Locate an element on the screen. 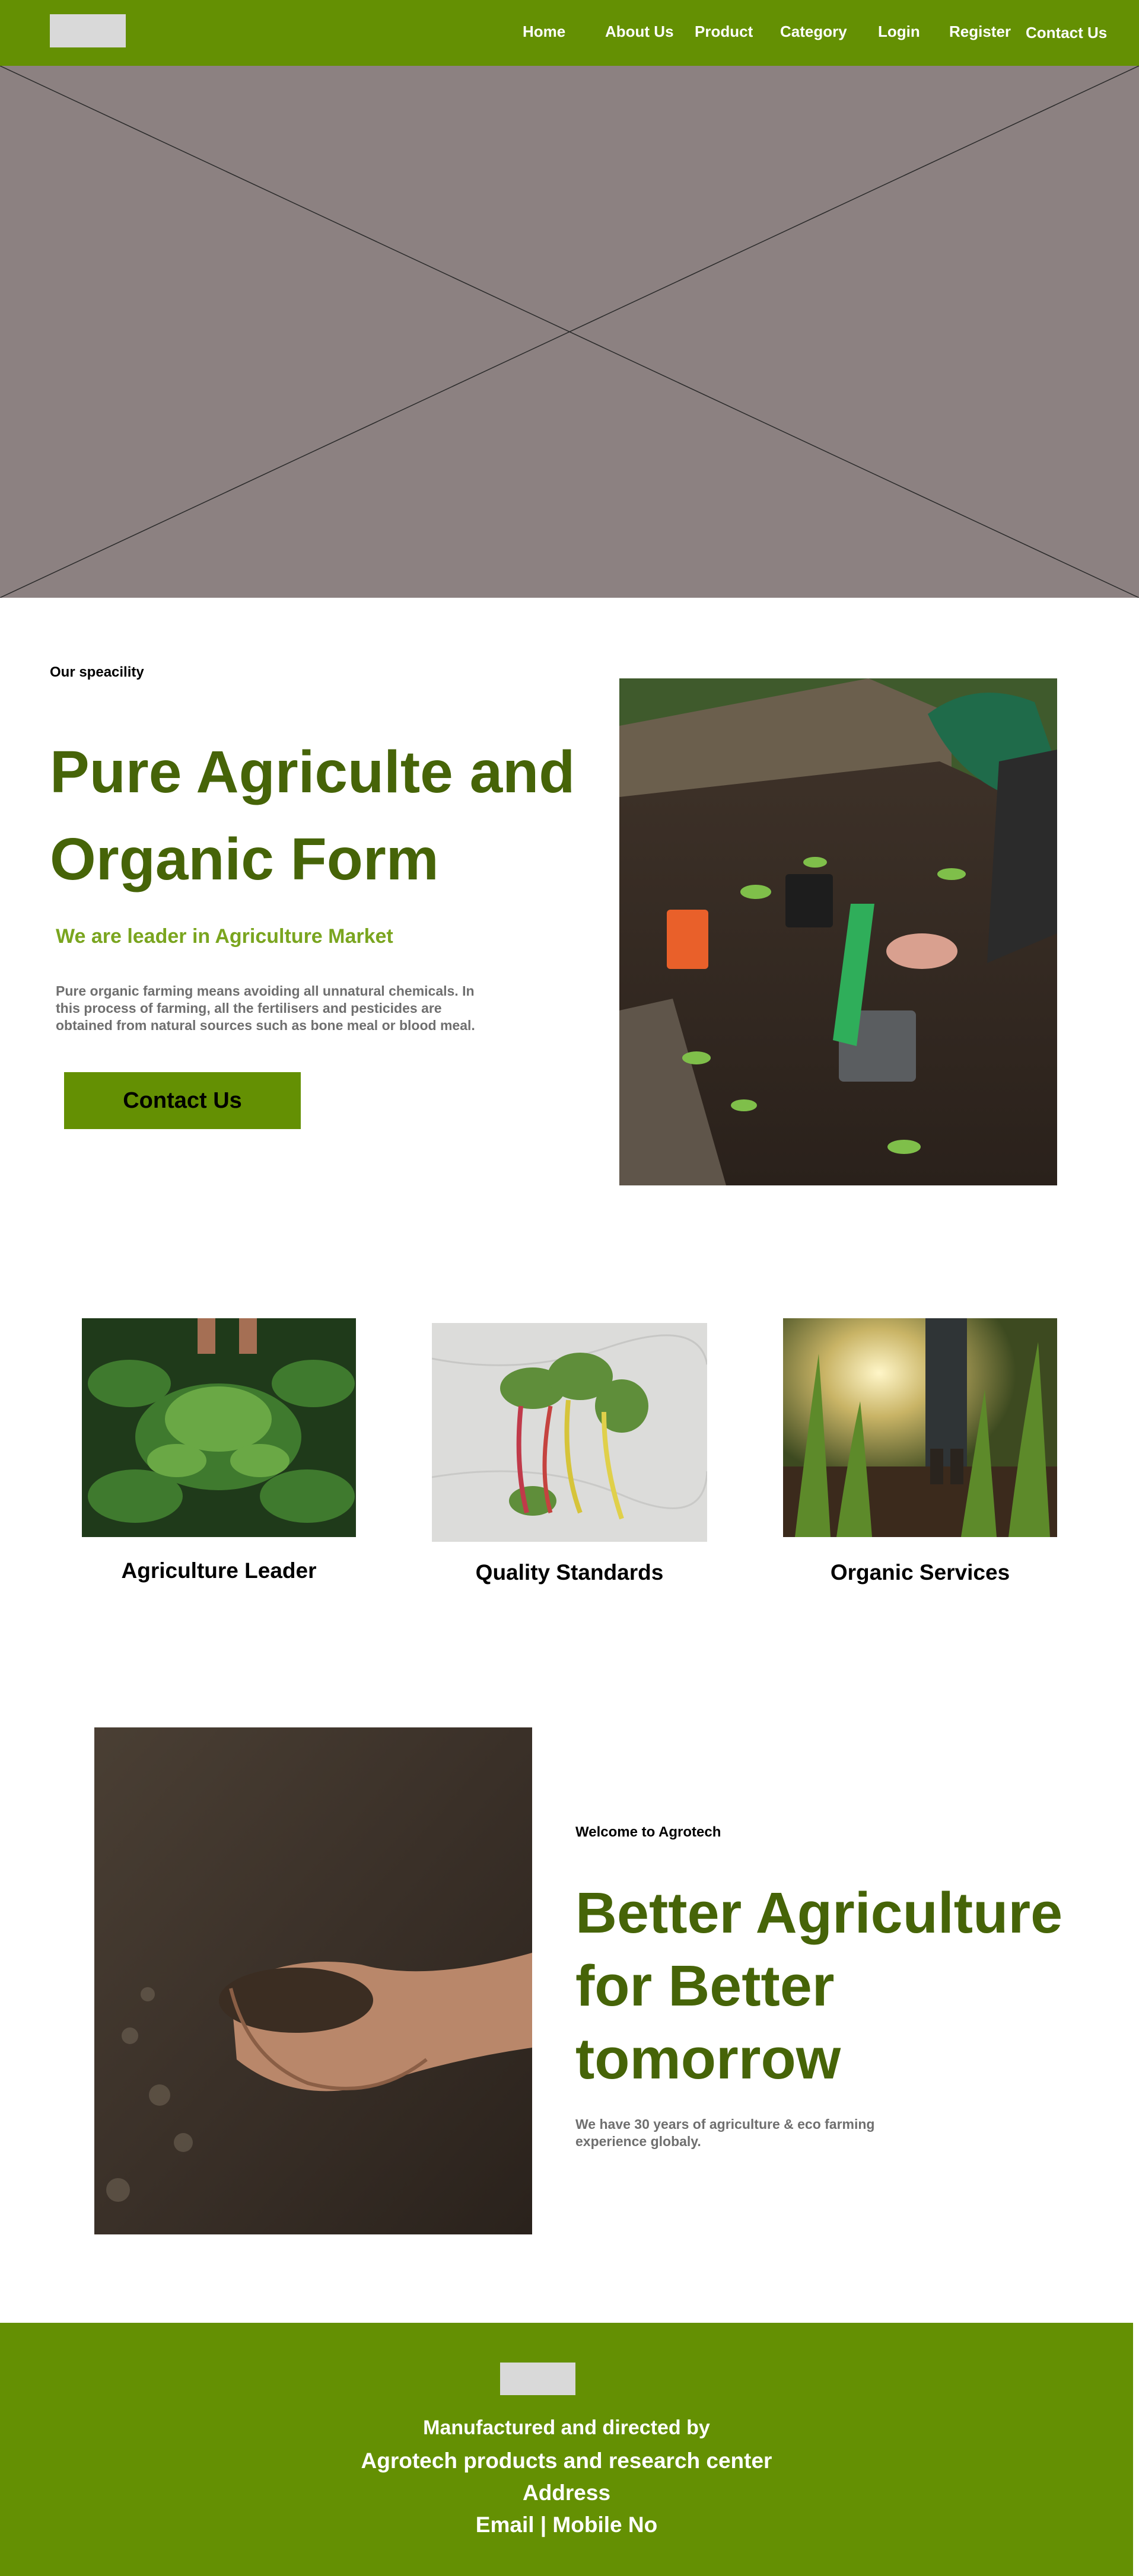 The width and height of the screenshot is (1139, 2576). nav-item-category: Category is located at coordinates (814, 32).